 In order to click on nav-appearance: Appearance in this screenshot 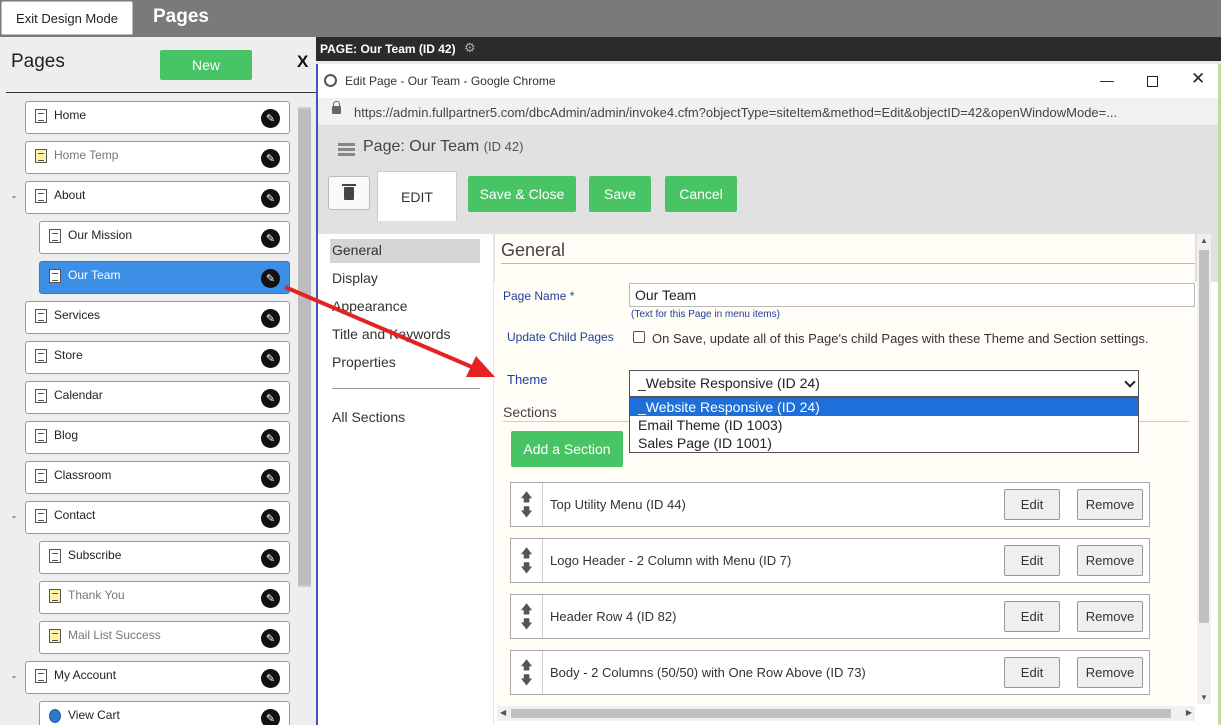, I will do `click(405, 307)`.